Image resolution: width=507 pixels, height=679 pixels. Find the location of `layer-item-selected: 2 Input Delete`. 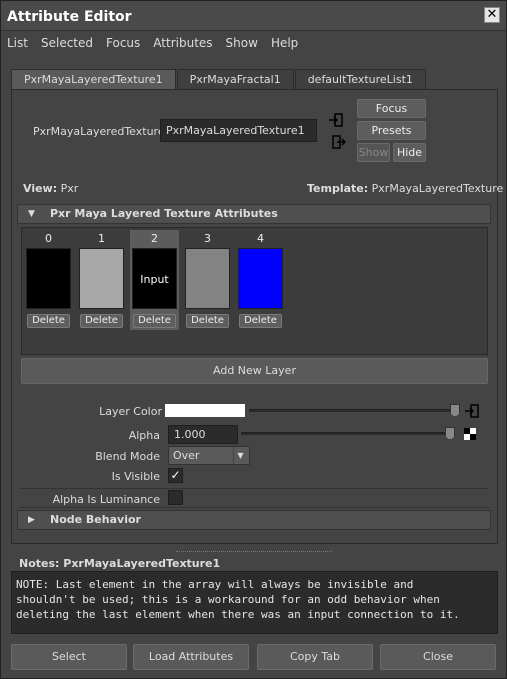

layer-item-selected: 2 Input Delete is located at coordinates (154, 280).